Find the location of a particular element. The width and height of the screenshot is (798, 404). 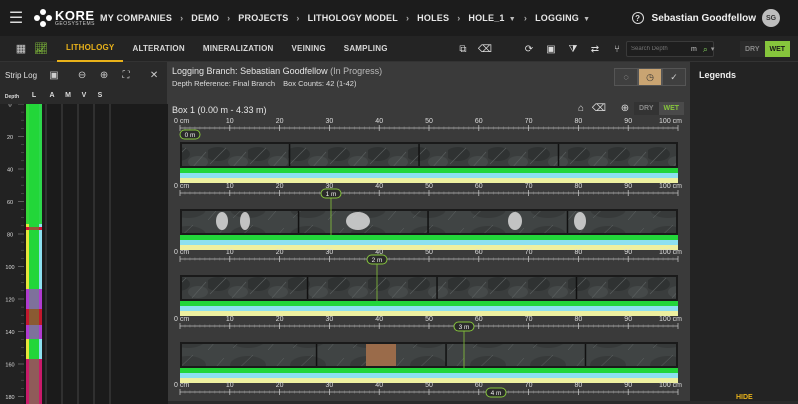

col-a: A is located at coordinates (52, 97).